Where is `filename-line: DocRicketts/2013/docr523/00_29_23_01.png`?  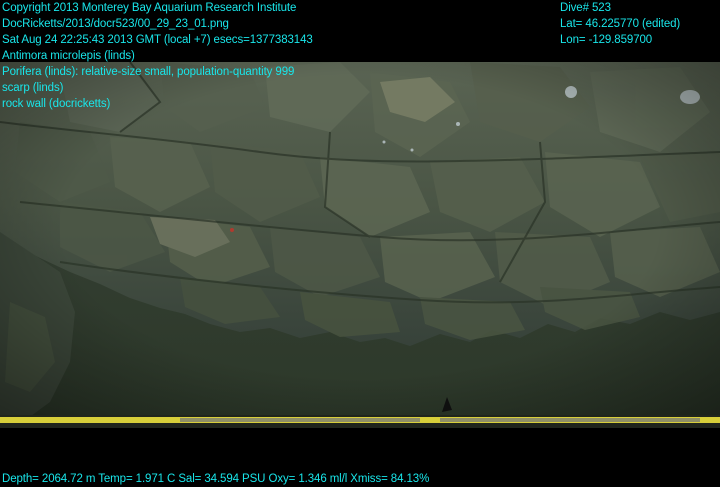
filename-line: DocRicketts/2013/docr523/00_29_23_01.png is located at coordinates (115, 24).